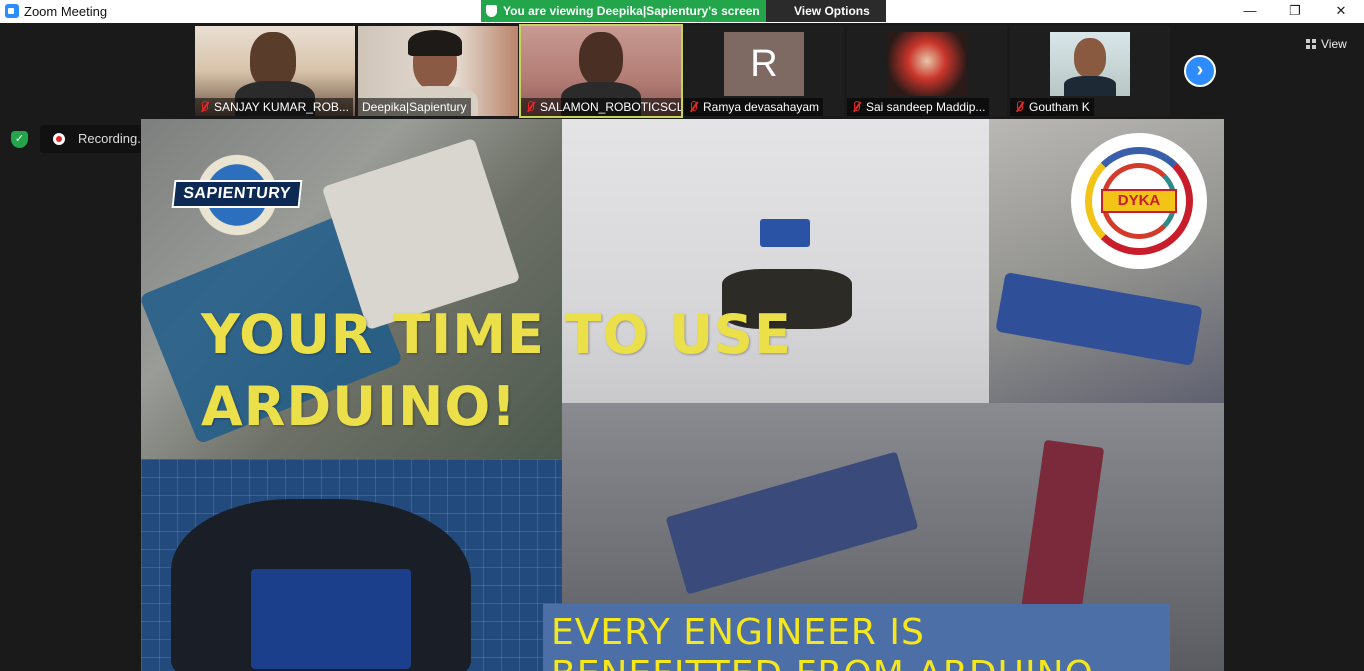 The image size is (1364, 671). Describe the element at coordinates (414, 107) in the screenshot. I see `participant-name: Deepika|Sapientury` at that location.